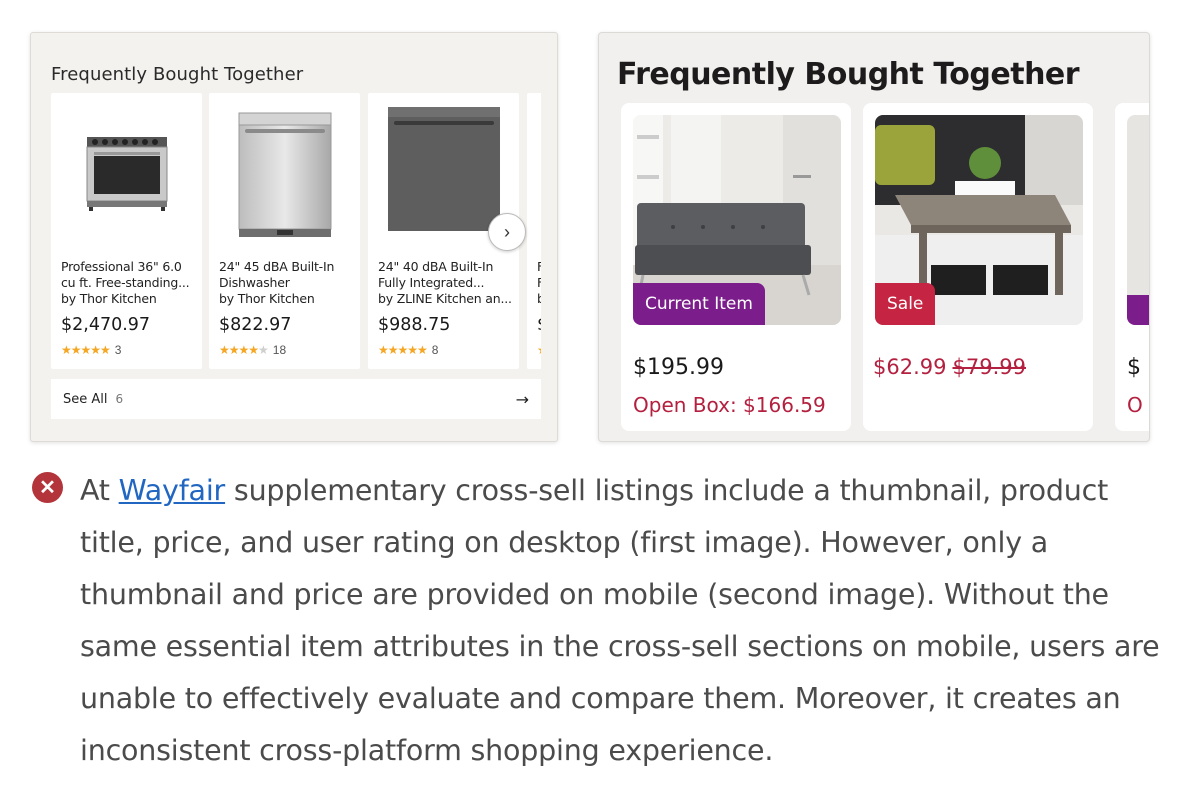  Describe the element at coordinates (119, 399) in the screenshot. I see `see-all-count: 6` at that location.